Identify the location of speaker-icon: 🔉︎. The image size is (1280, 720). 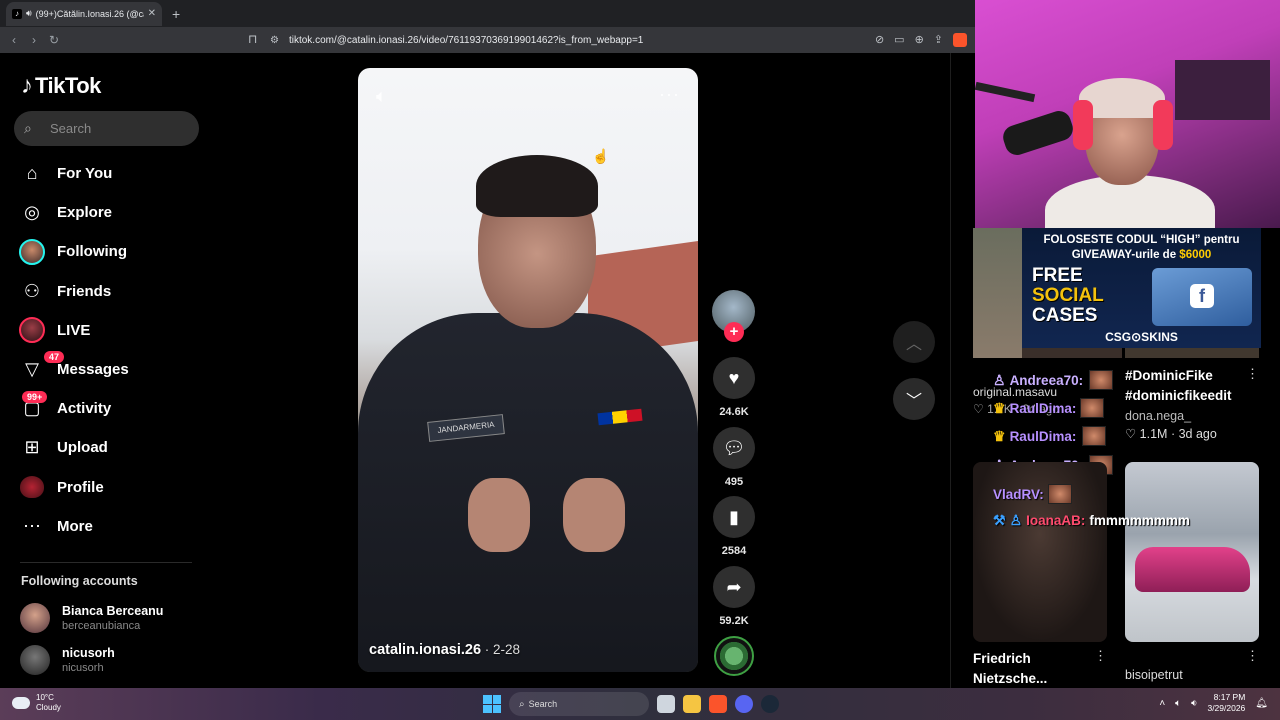
(1194, 703).